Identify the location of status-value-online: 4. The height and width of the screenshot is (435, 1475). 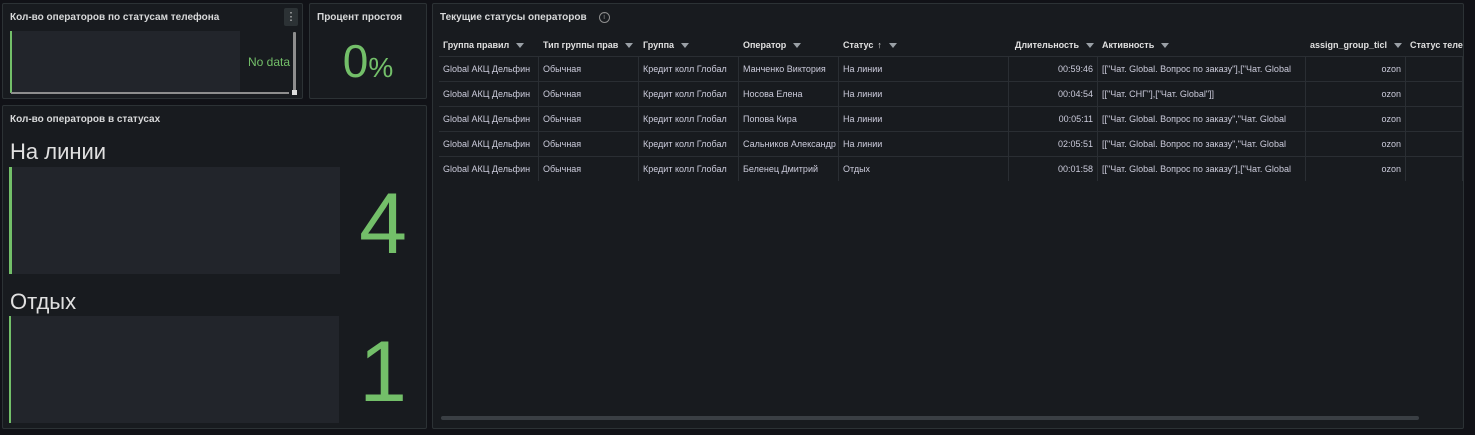
(383, 224).